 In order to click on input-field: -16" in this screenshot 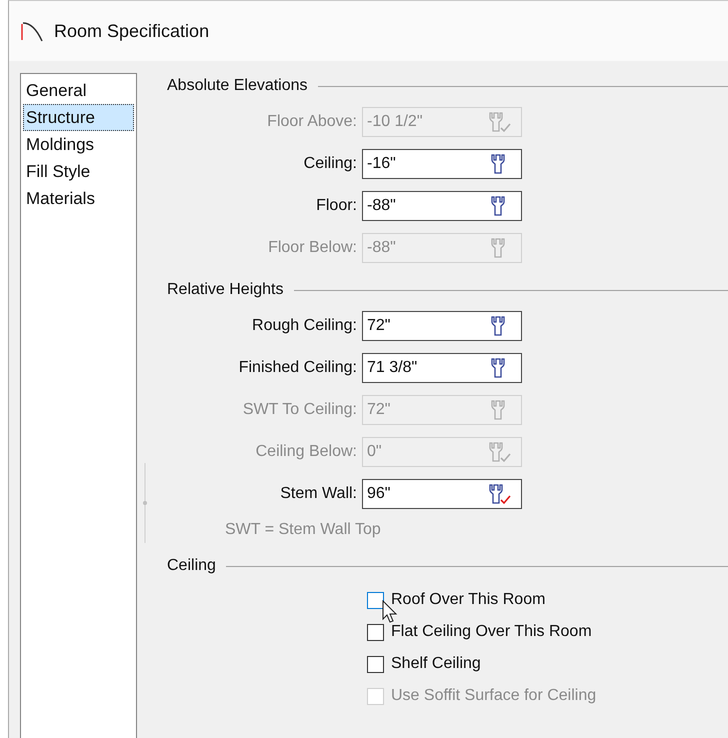, I will do `click(442, 164)`.